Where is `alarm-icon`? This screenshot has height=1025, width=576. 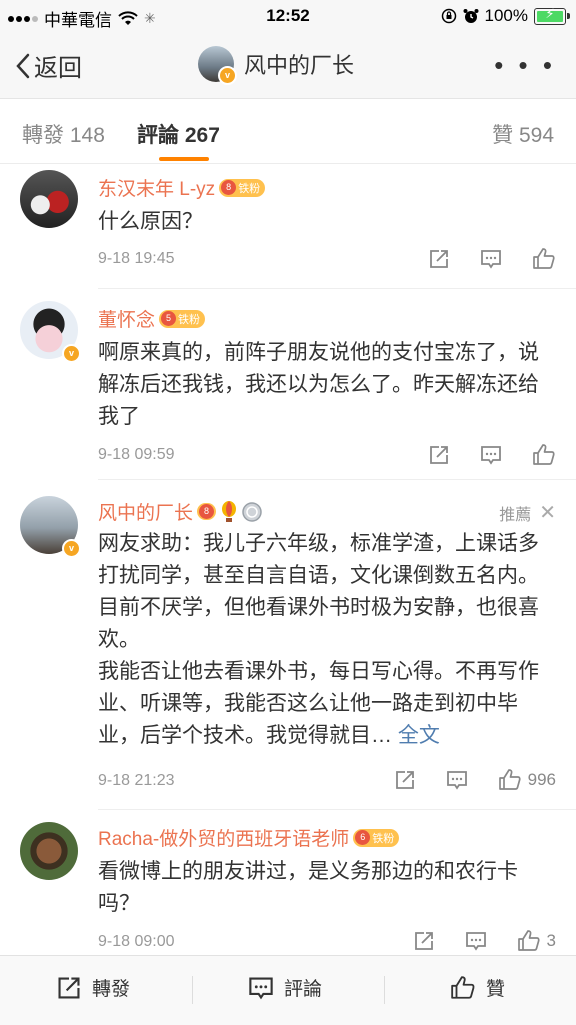
alarm-icon is located at coordinates (471, 16).